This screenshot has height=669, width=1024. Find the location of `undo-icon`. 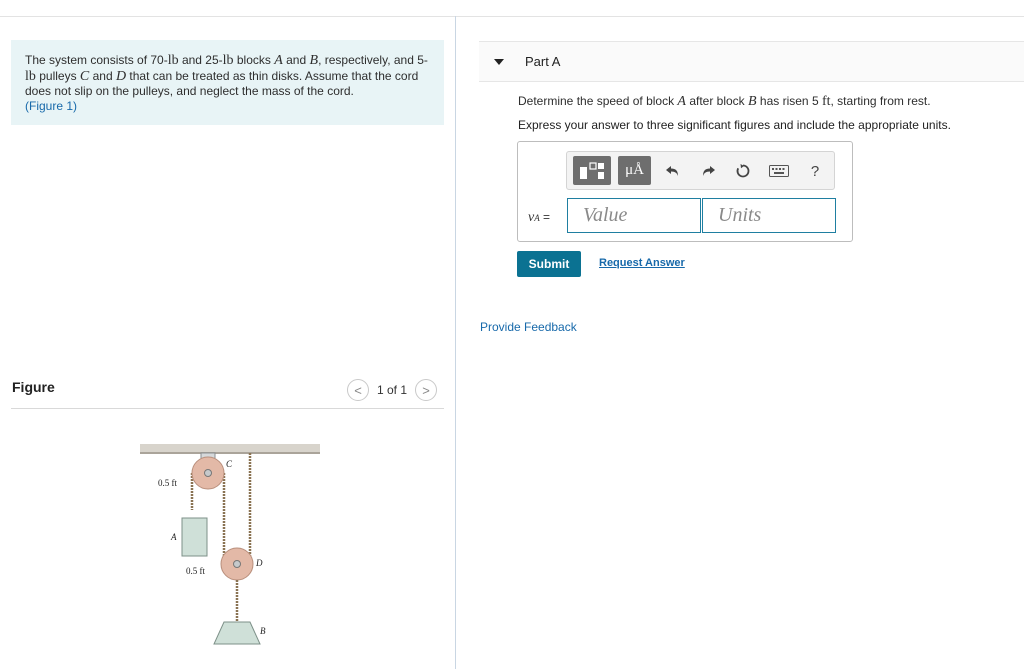

undo-icon is located at coordinates (672, 171).